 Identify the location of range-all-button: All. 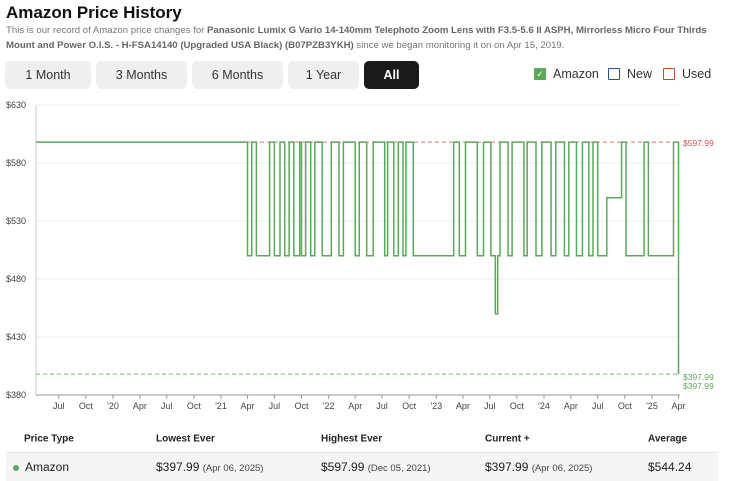
(391, 75).